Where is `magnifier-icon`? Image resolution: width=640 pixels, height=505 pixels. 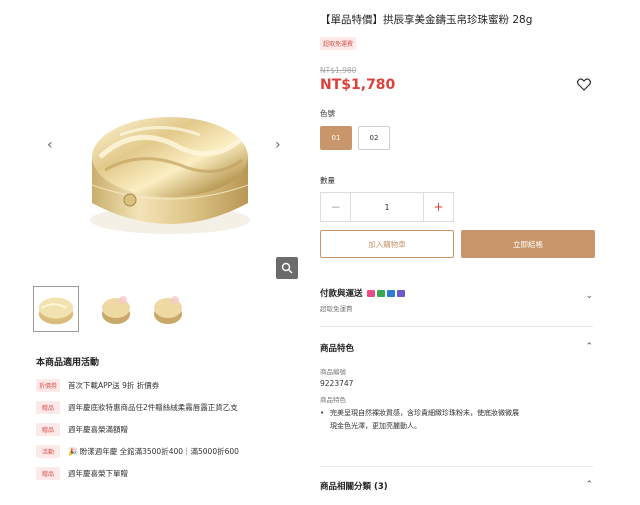
magnifier-icon is located at coordinates (287, 268).